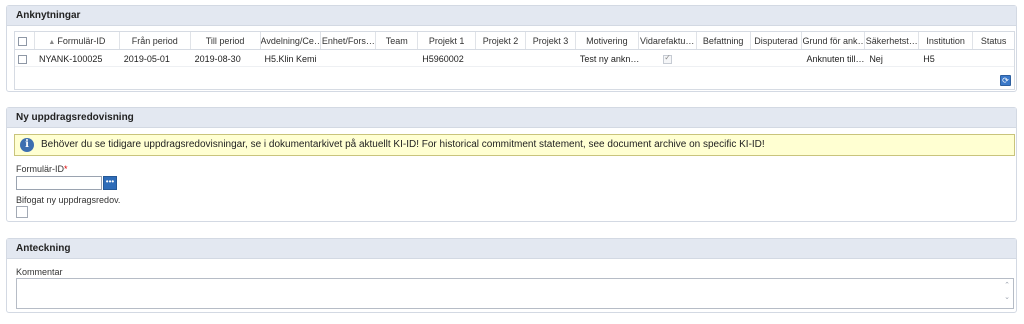 The image size is (1024, 324). I want to click on column-header-label: Till period, so click(225, 41).